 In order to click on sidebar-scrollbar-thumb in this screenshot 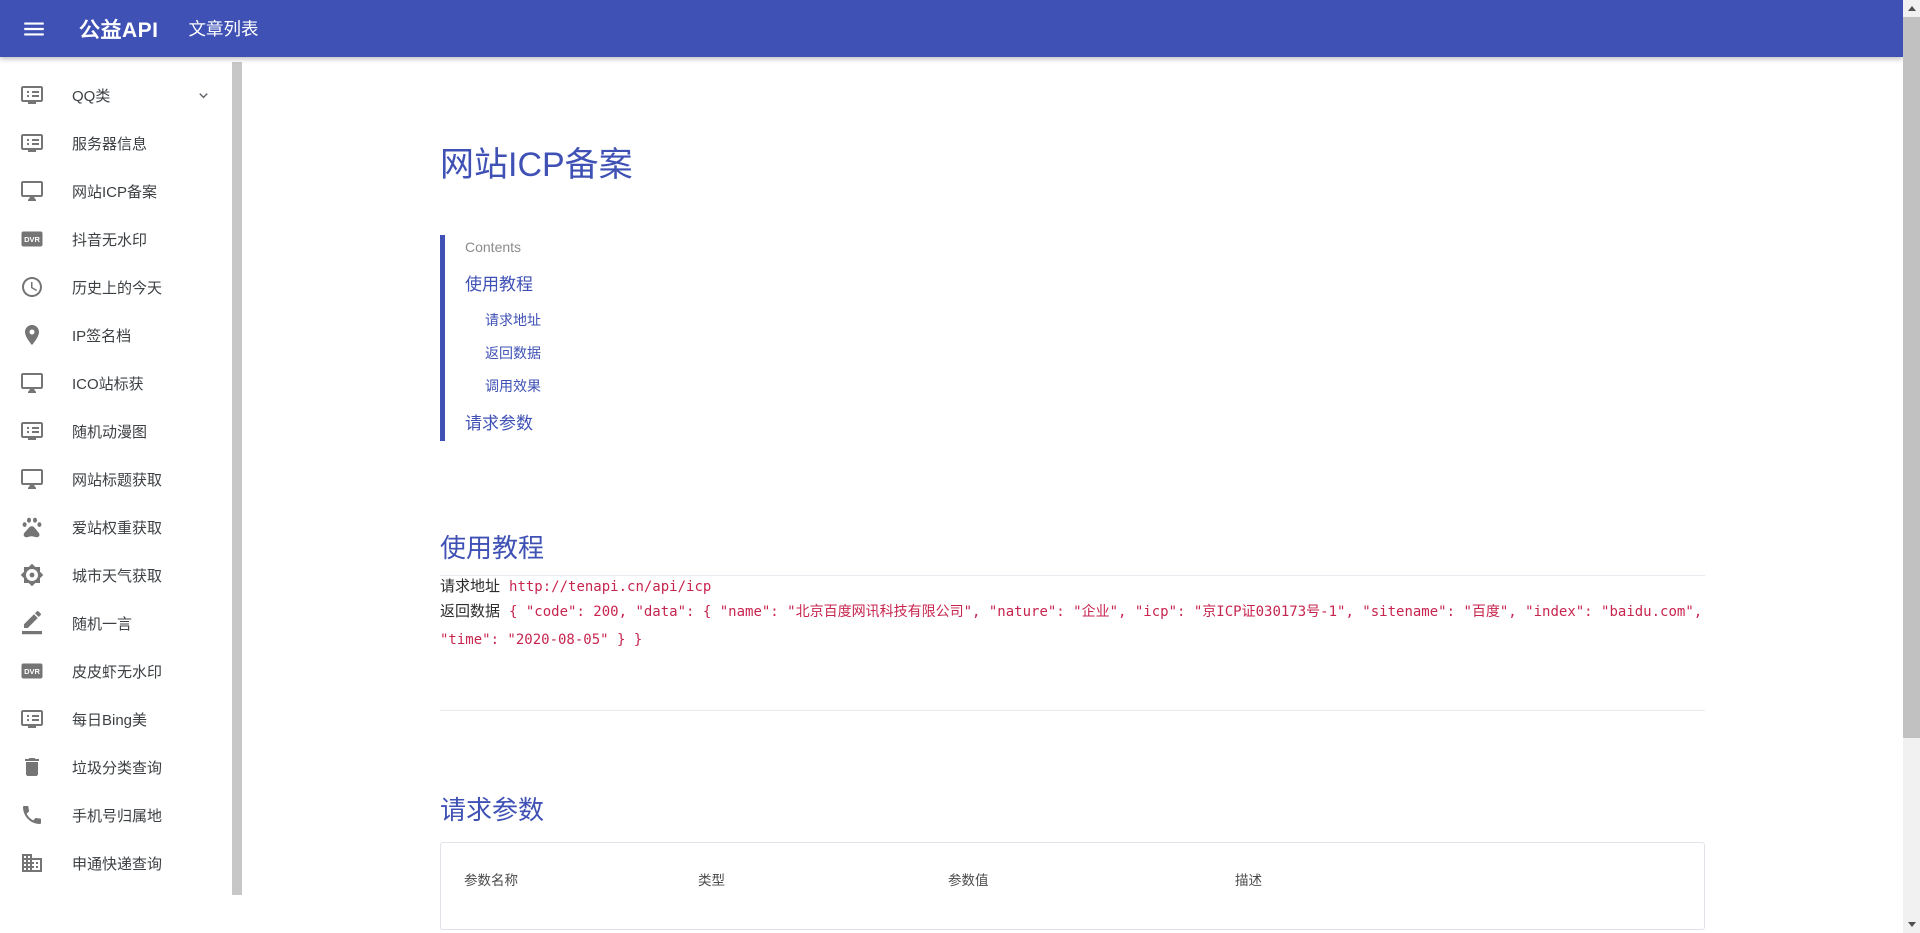, I will do `click(237, 478)`.